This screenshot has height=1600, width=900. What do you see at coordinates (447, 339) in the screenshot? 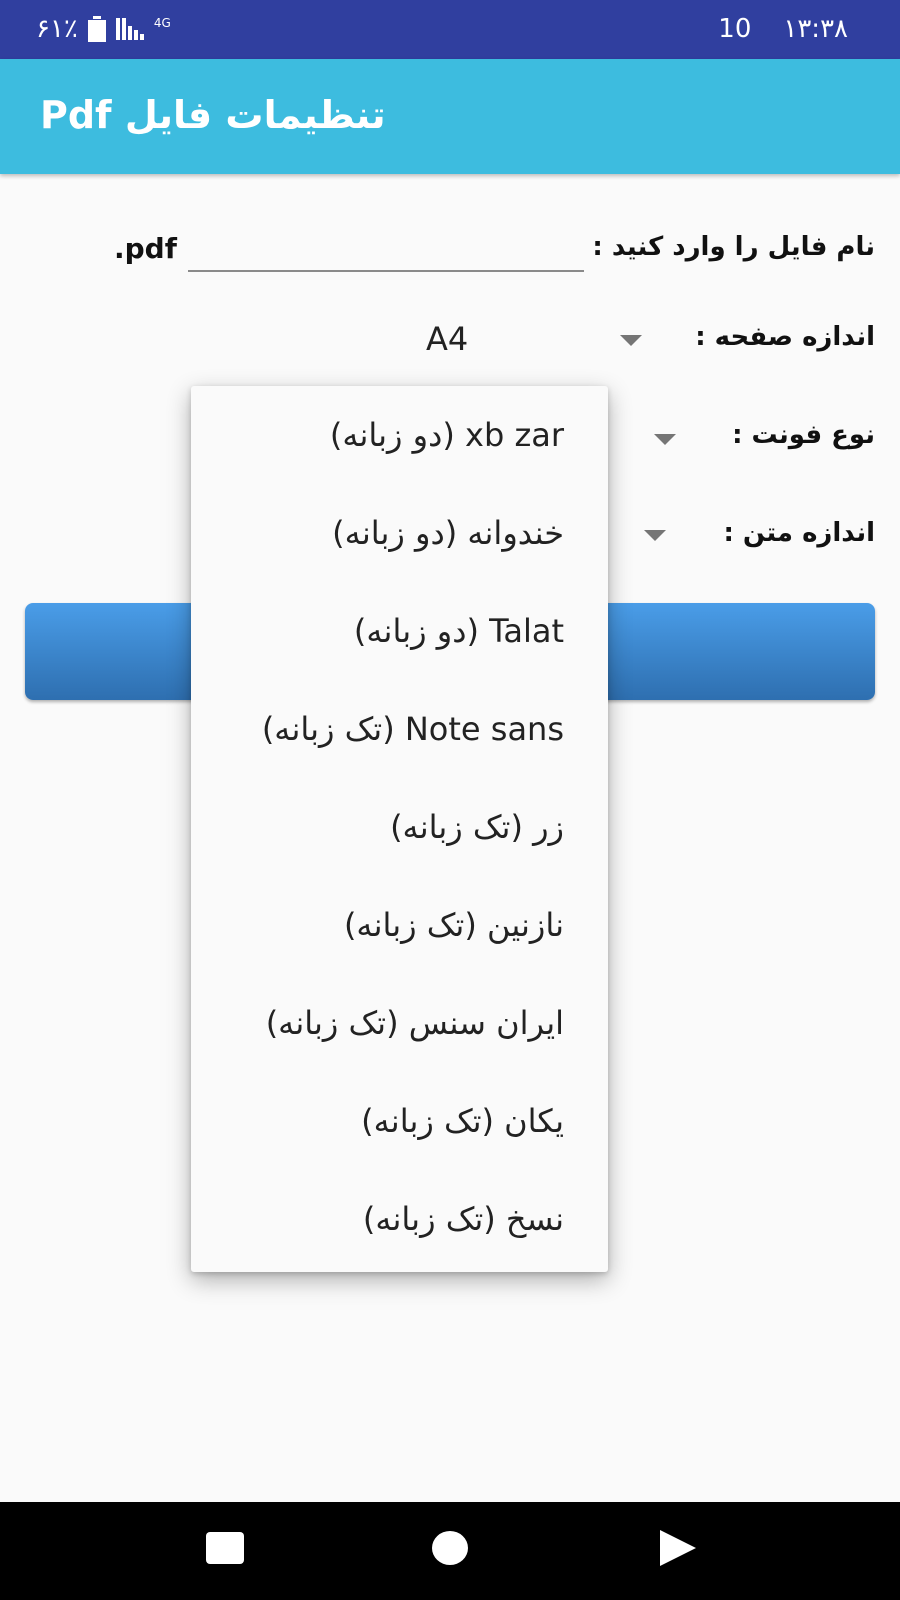
I see `page-size-value: A4` at bounding box center [447, 339].